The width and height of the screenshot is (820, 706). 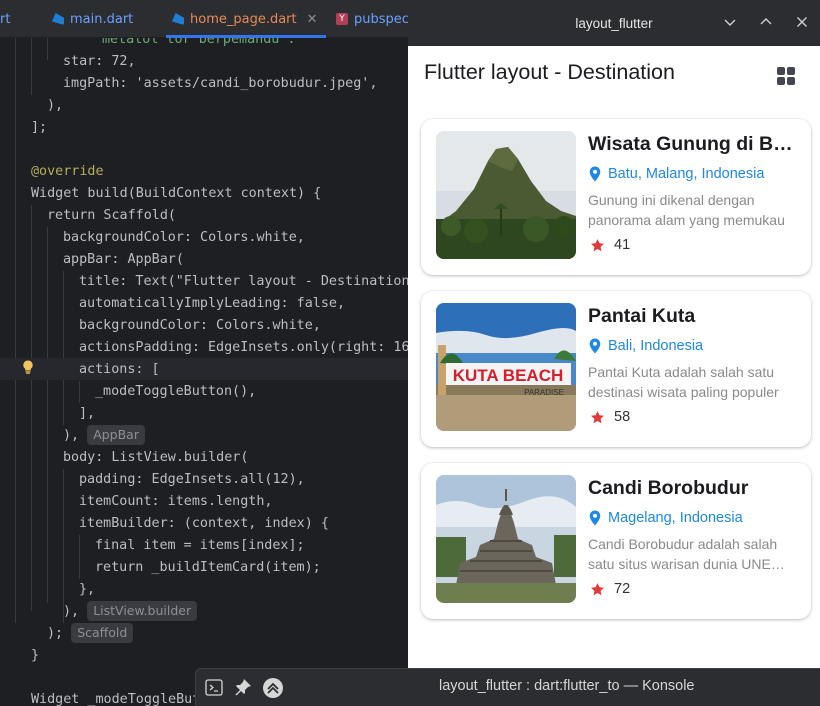 What do you see at coordinates (544, 392) in the screenshot?
I see `image-subtext: PARADISE` at bounding box center [544, 392].